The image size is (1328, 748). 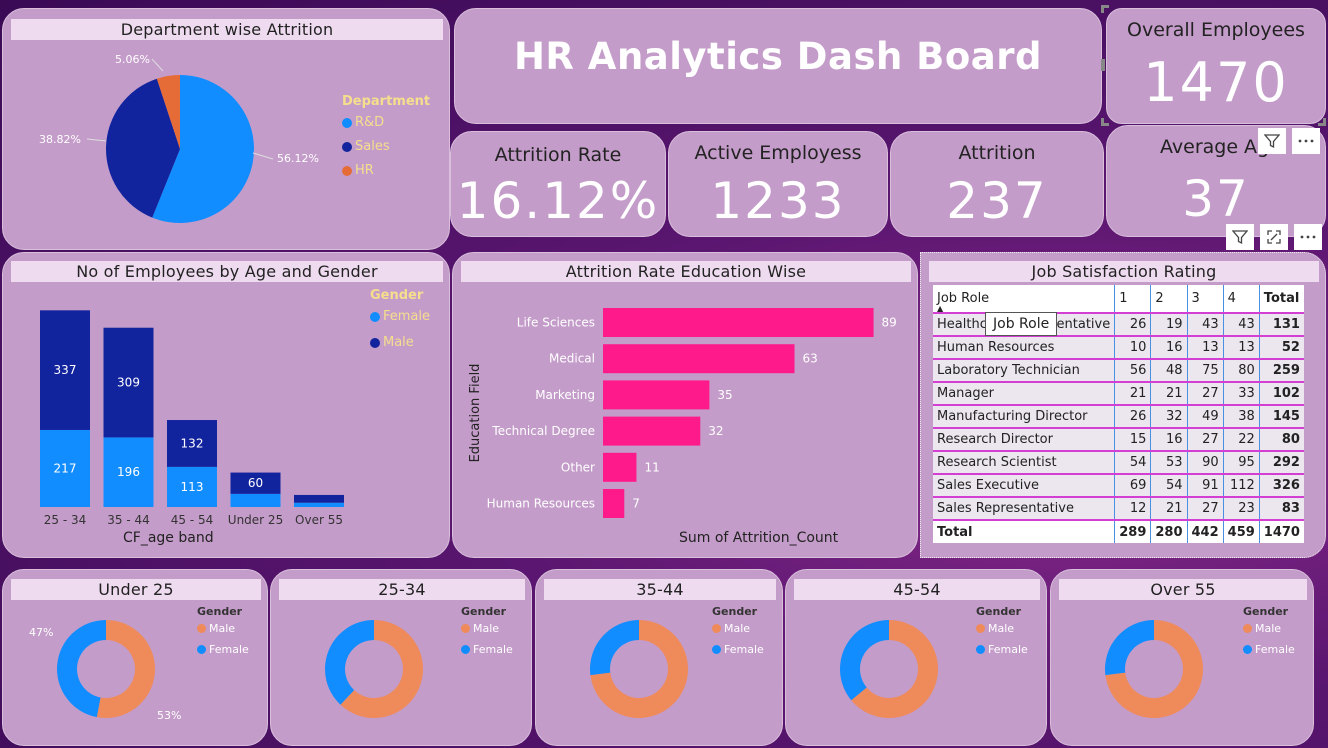 What do you see at coordinates (1169, 371) in the screenshot?
I see `rating-cell: 48` at bounding box center [1169, 371].